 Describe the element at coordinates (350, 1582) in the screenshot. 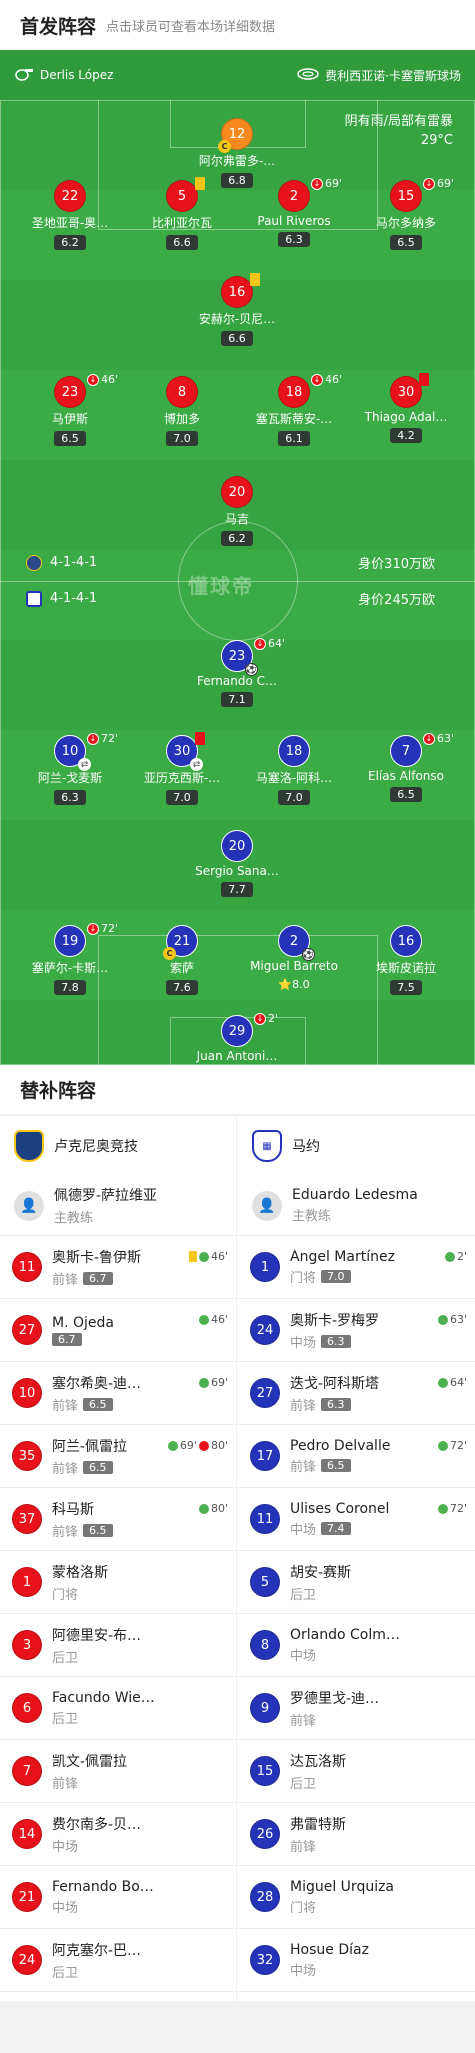

I see `player-info: 胡安-赛斯 后卫` at that location.